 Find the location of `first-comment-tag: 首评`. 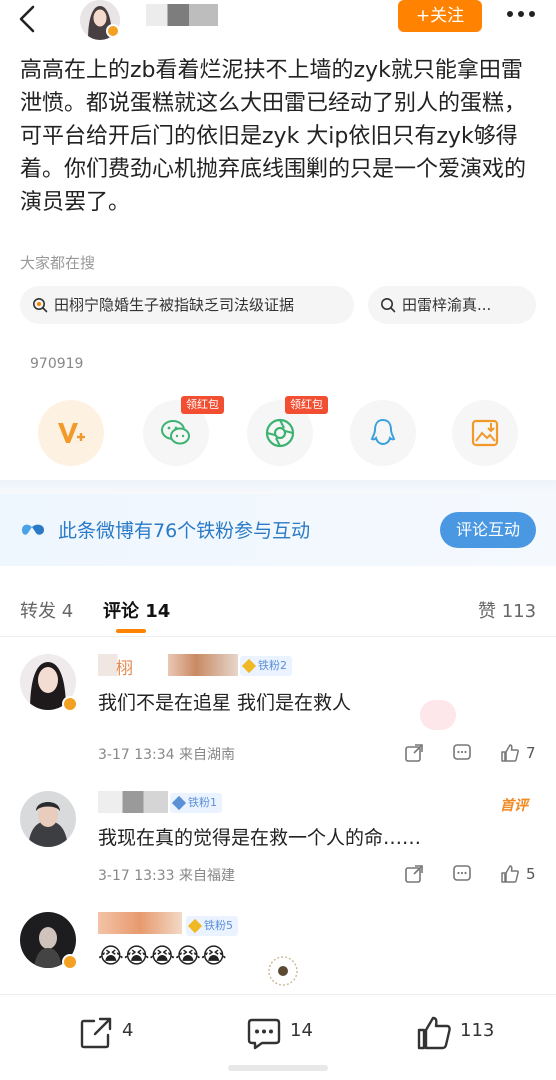

first-comment-tag: 首评 is located at coordinates (514, 806).